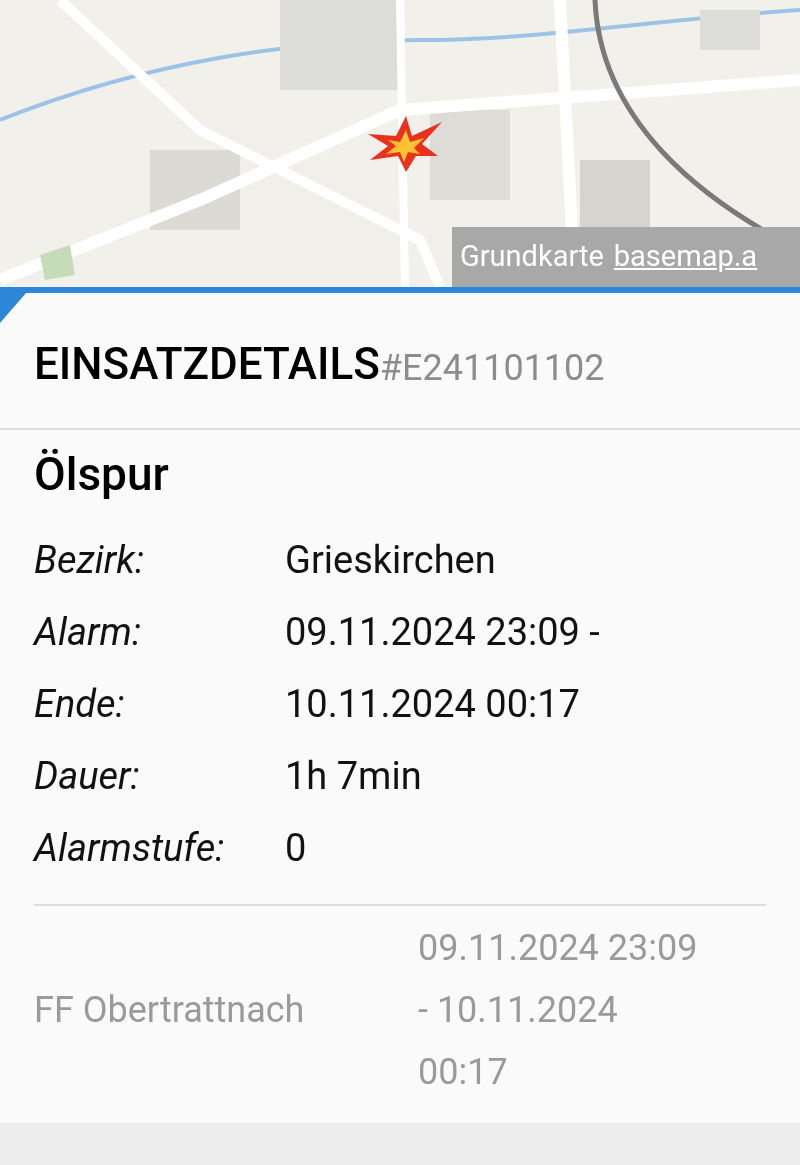 The height and width of the screenshot is (1165, 800). What do you see at coordinates (406, 144) in the screenshot?
I see `explosion-icon` at bounding box center [406, 144].